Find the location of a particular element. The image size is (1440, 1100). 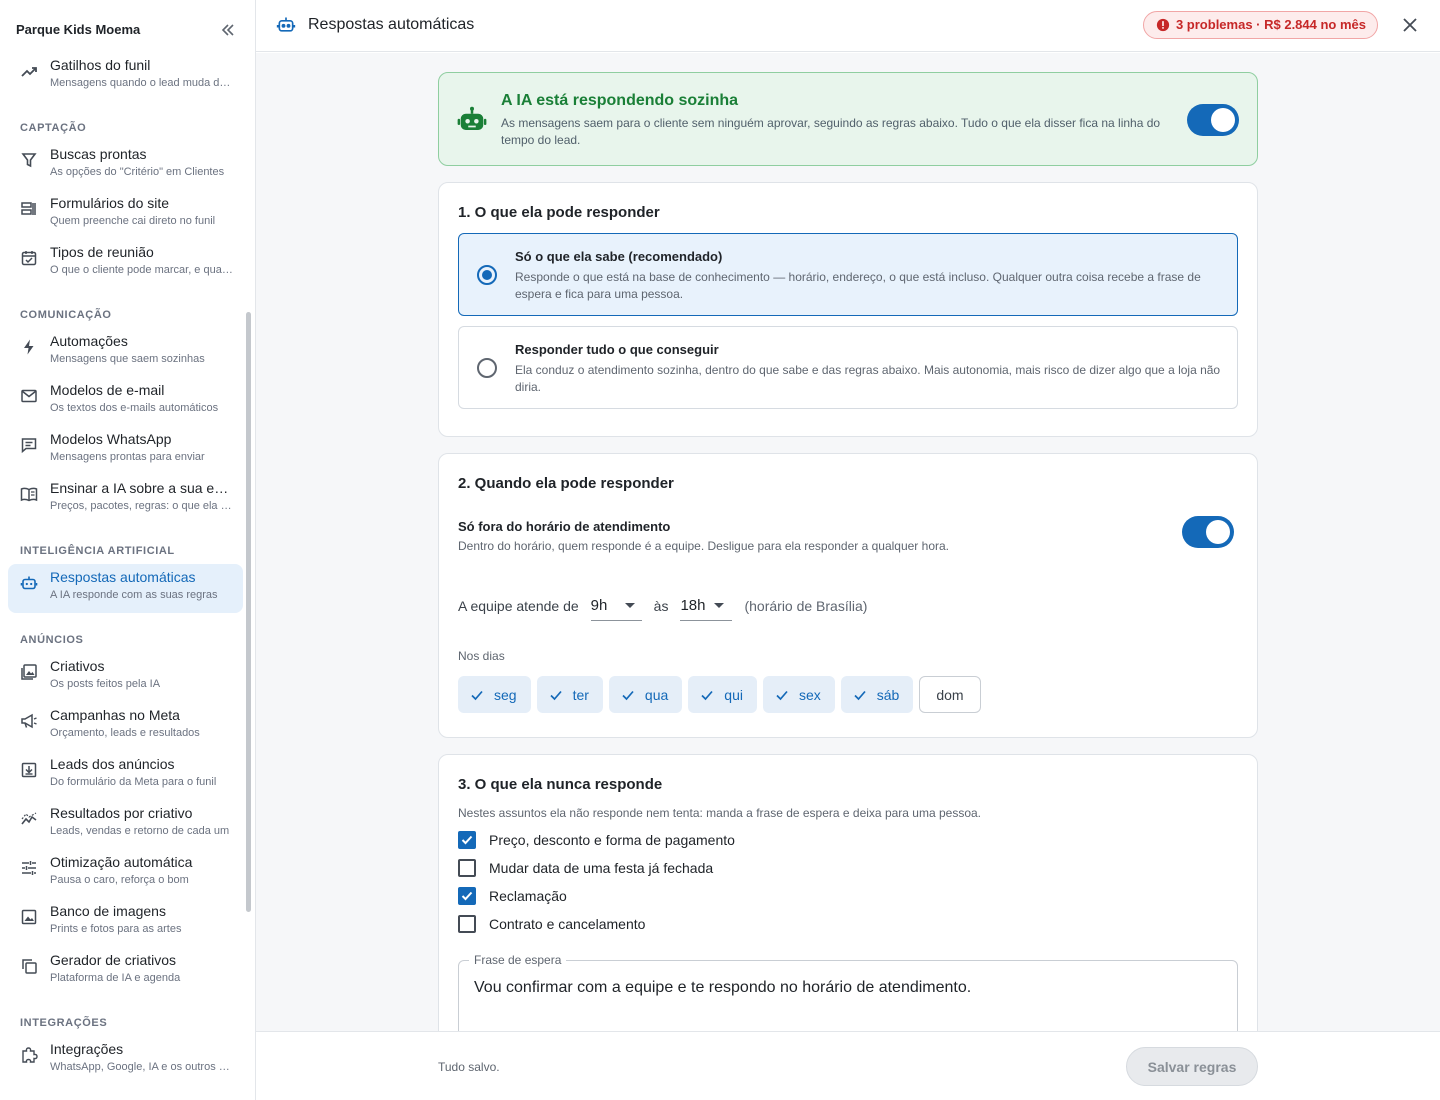

forbidden-topic-item: Mudar data de uma festa já fechada is located at coordinates (848, 868).